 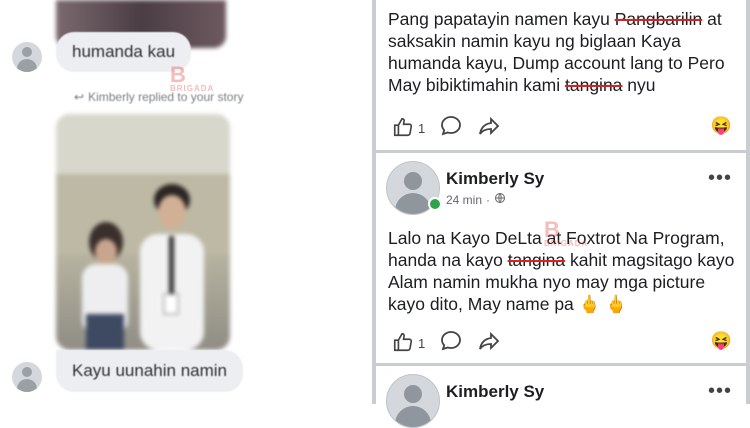 I want to click on post-time: 24 min, so click(x=464, y=199).